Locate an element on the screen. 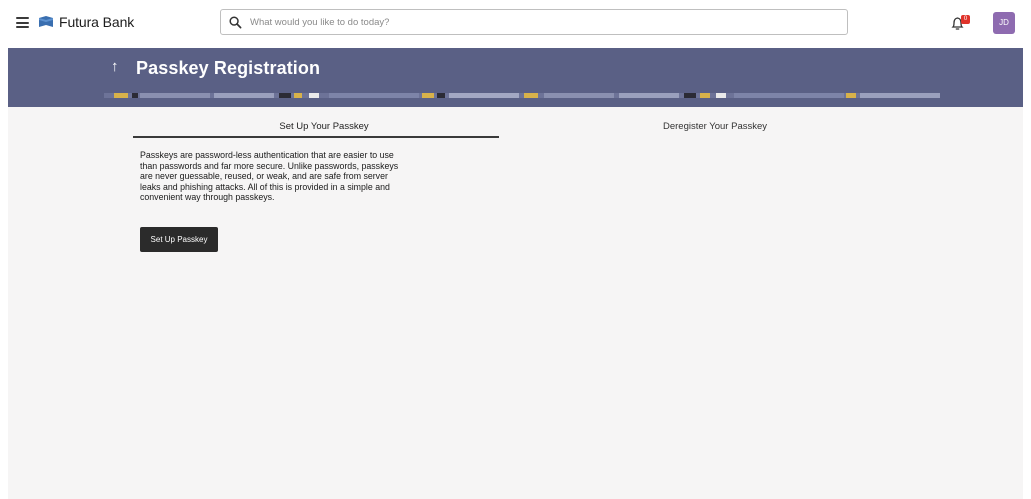 The width and height of the screenshot is (1031, 499). hamburger-menu-icon is located at coordinates (22, 22).